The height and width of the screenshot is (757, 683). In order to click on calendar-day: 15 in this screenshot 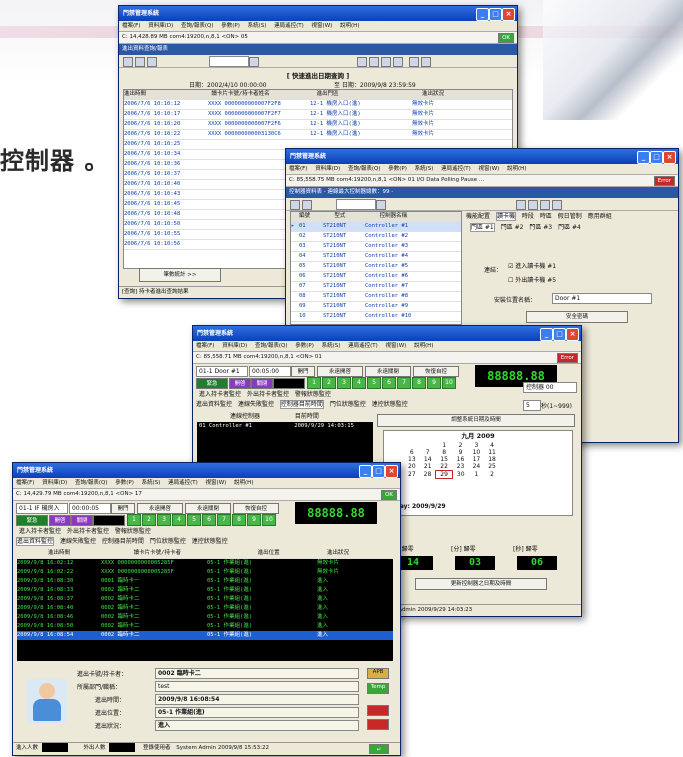, I will do `click(444, 459)`.